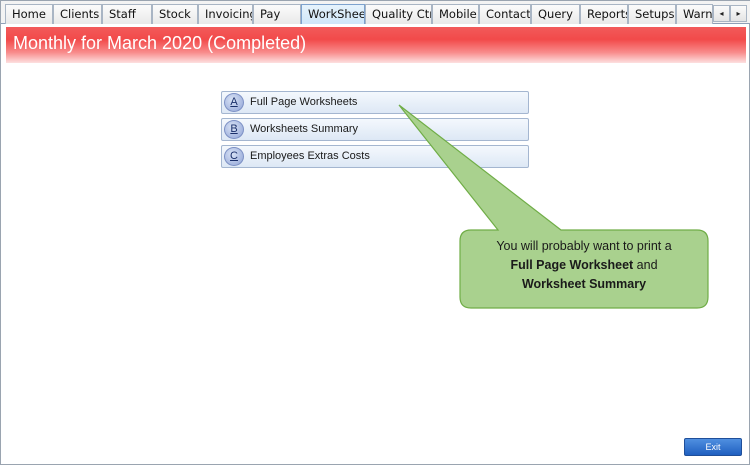  Describe the element at coordinates (304, 129) in the screenshot. I see `menu-label: Worksheets Summary` at that location.